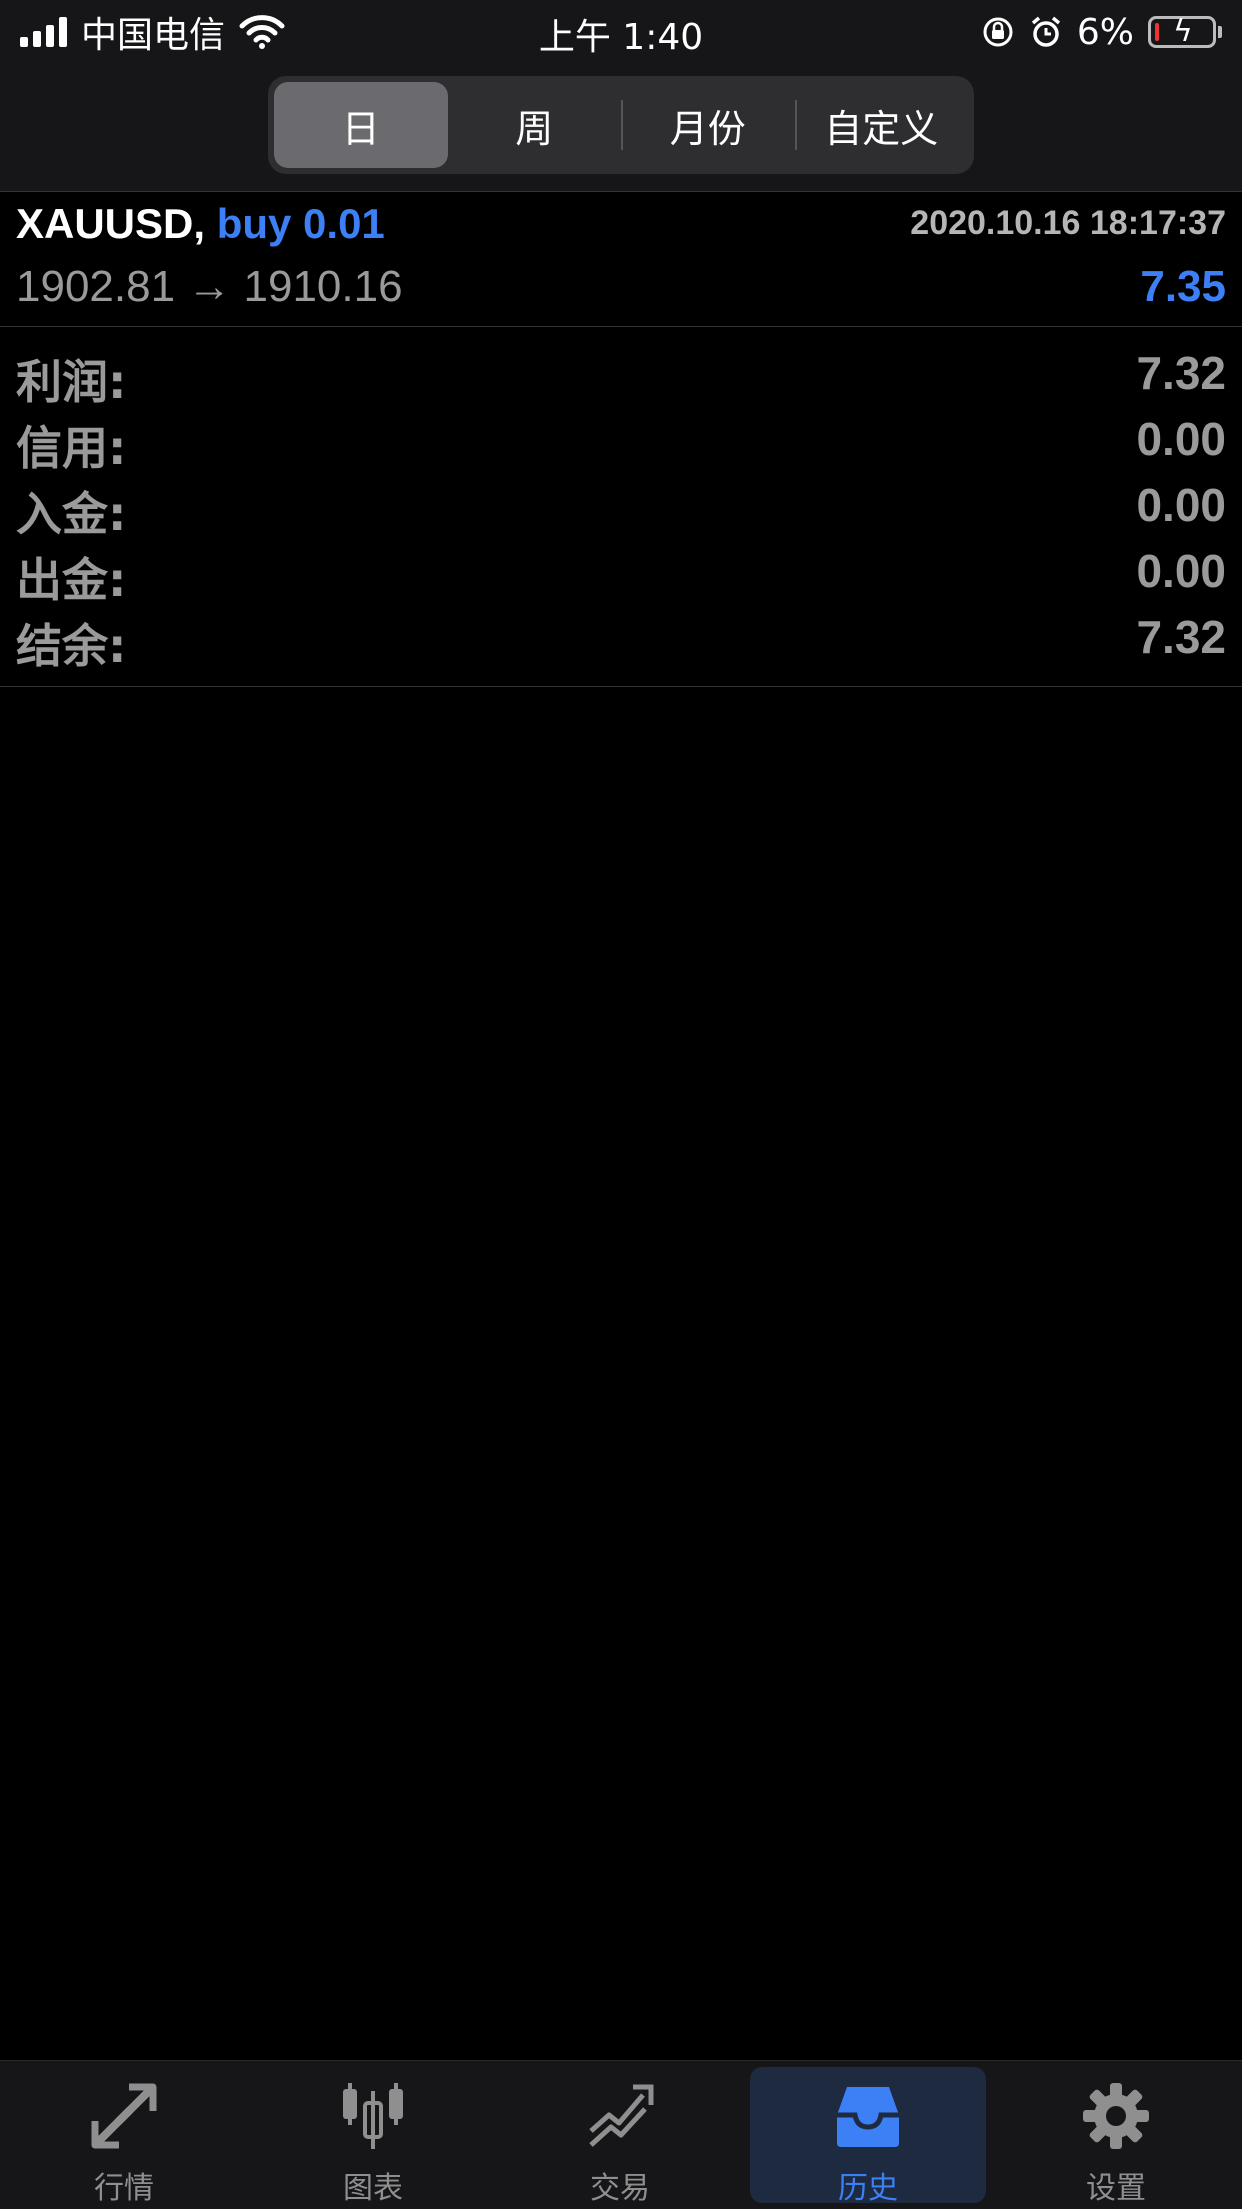 This screenshot has height=2209, width=1242. What do you see at coordinates (124, 2188) in the screenshot?
I see `tab-label: 行情` at bounding box center [124, 2188].